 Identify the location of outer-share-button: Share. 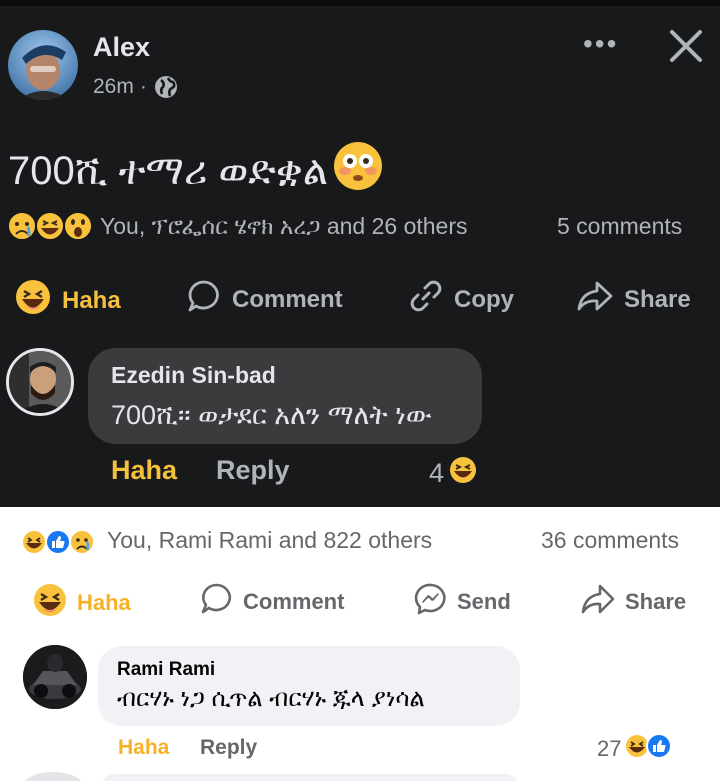
(633, 602).